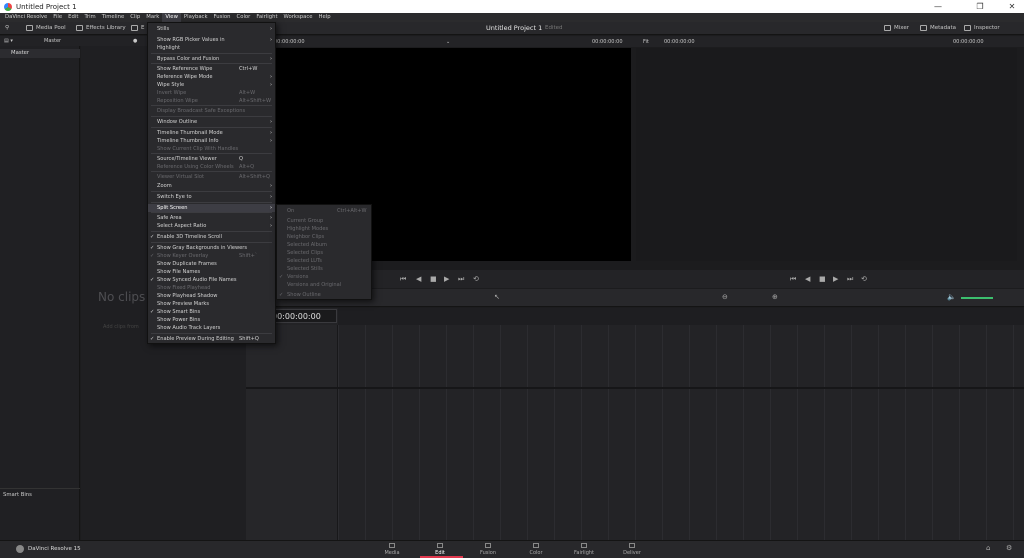 The image size is (1024, 558). What do you see at coordinates (188, 141) in the screenshot?
I see `menu-item-label: Timeline Thumbnail Info` at bounding box center [188, 141].